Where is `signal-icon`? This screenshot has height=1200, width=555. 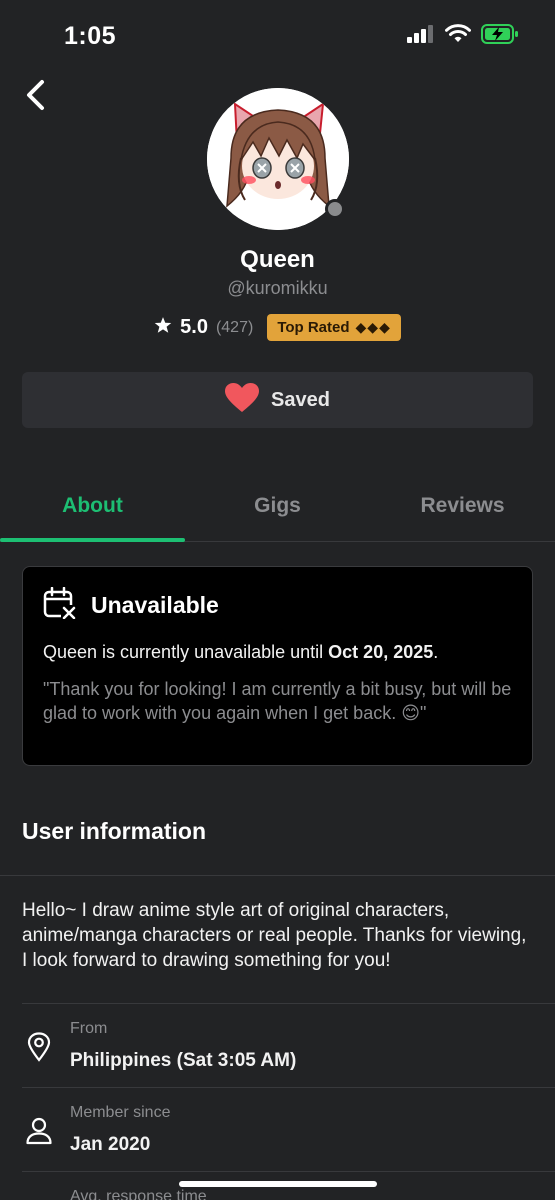
signal-icon is located at coordinates (421, 36).